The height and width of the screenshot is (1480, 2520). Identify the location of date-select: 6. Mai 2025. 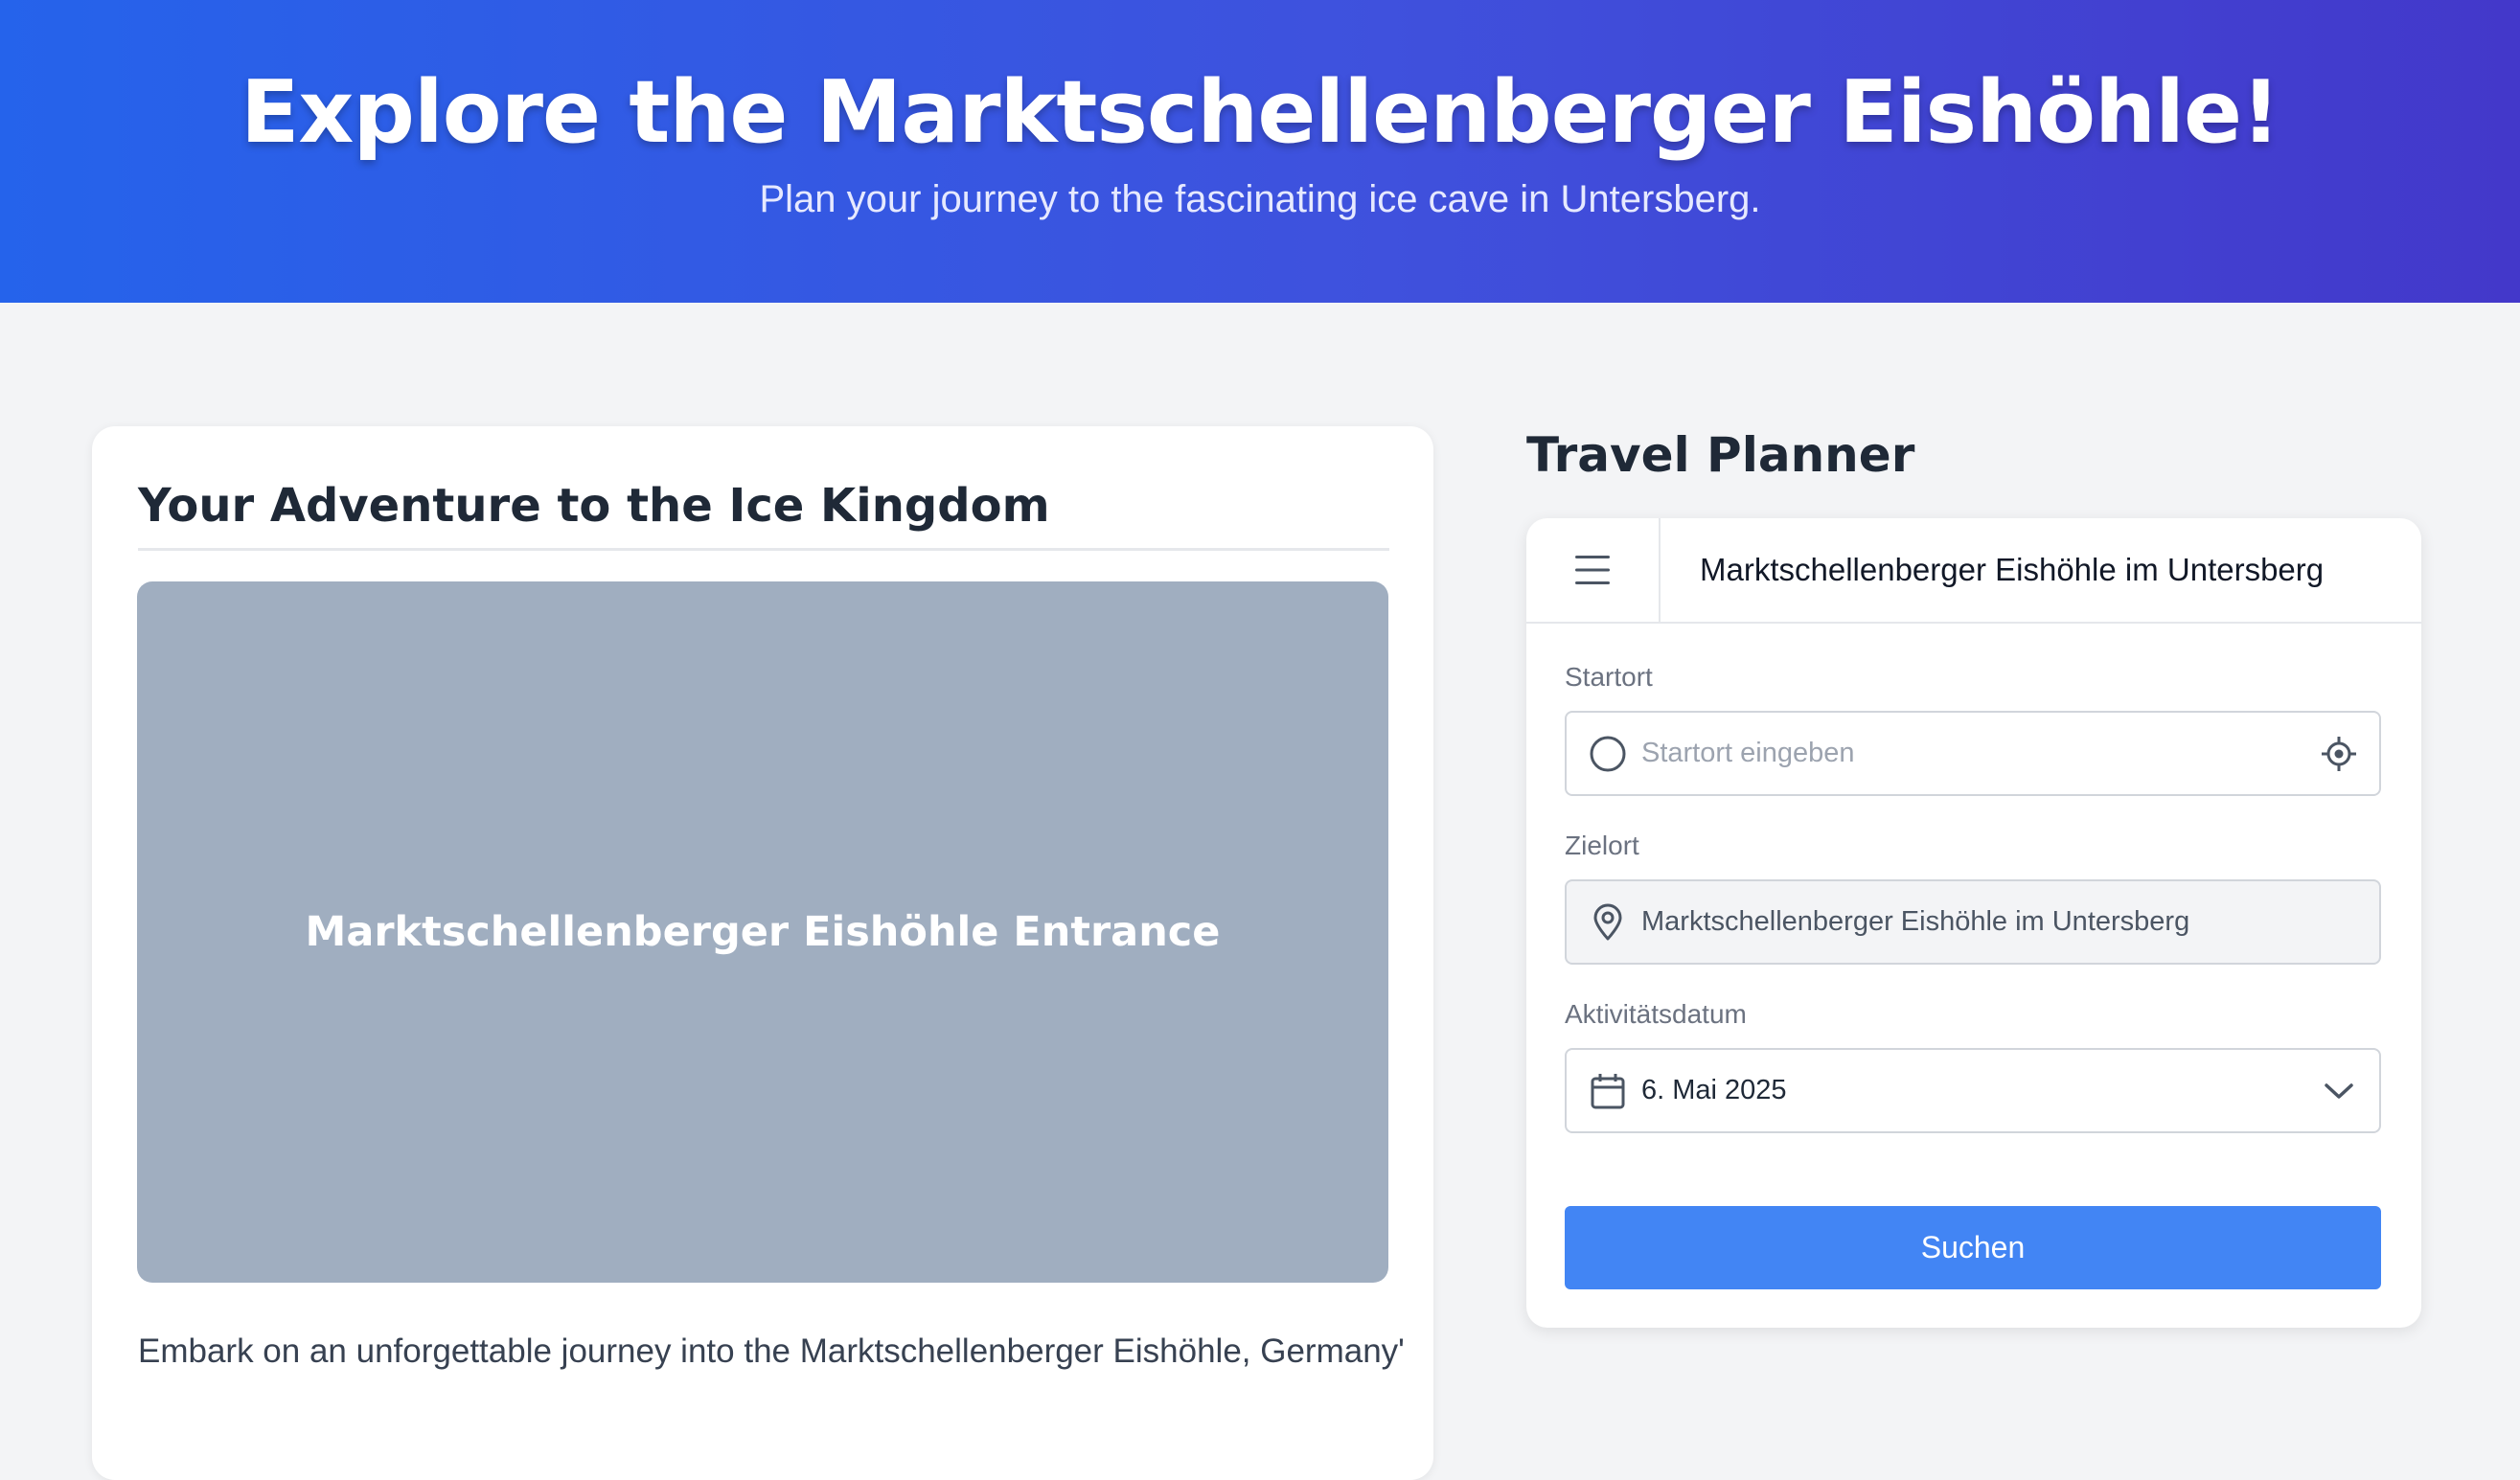
(1973, 1090).